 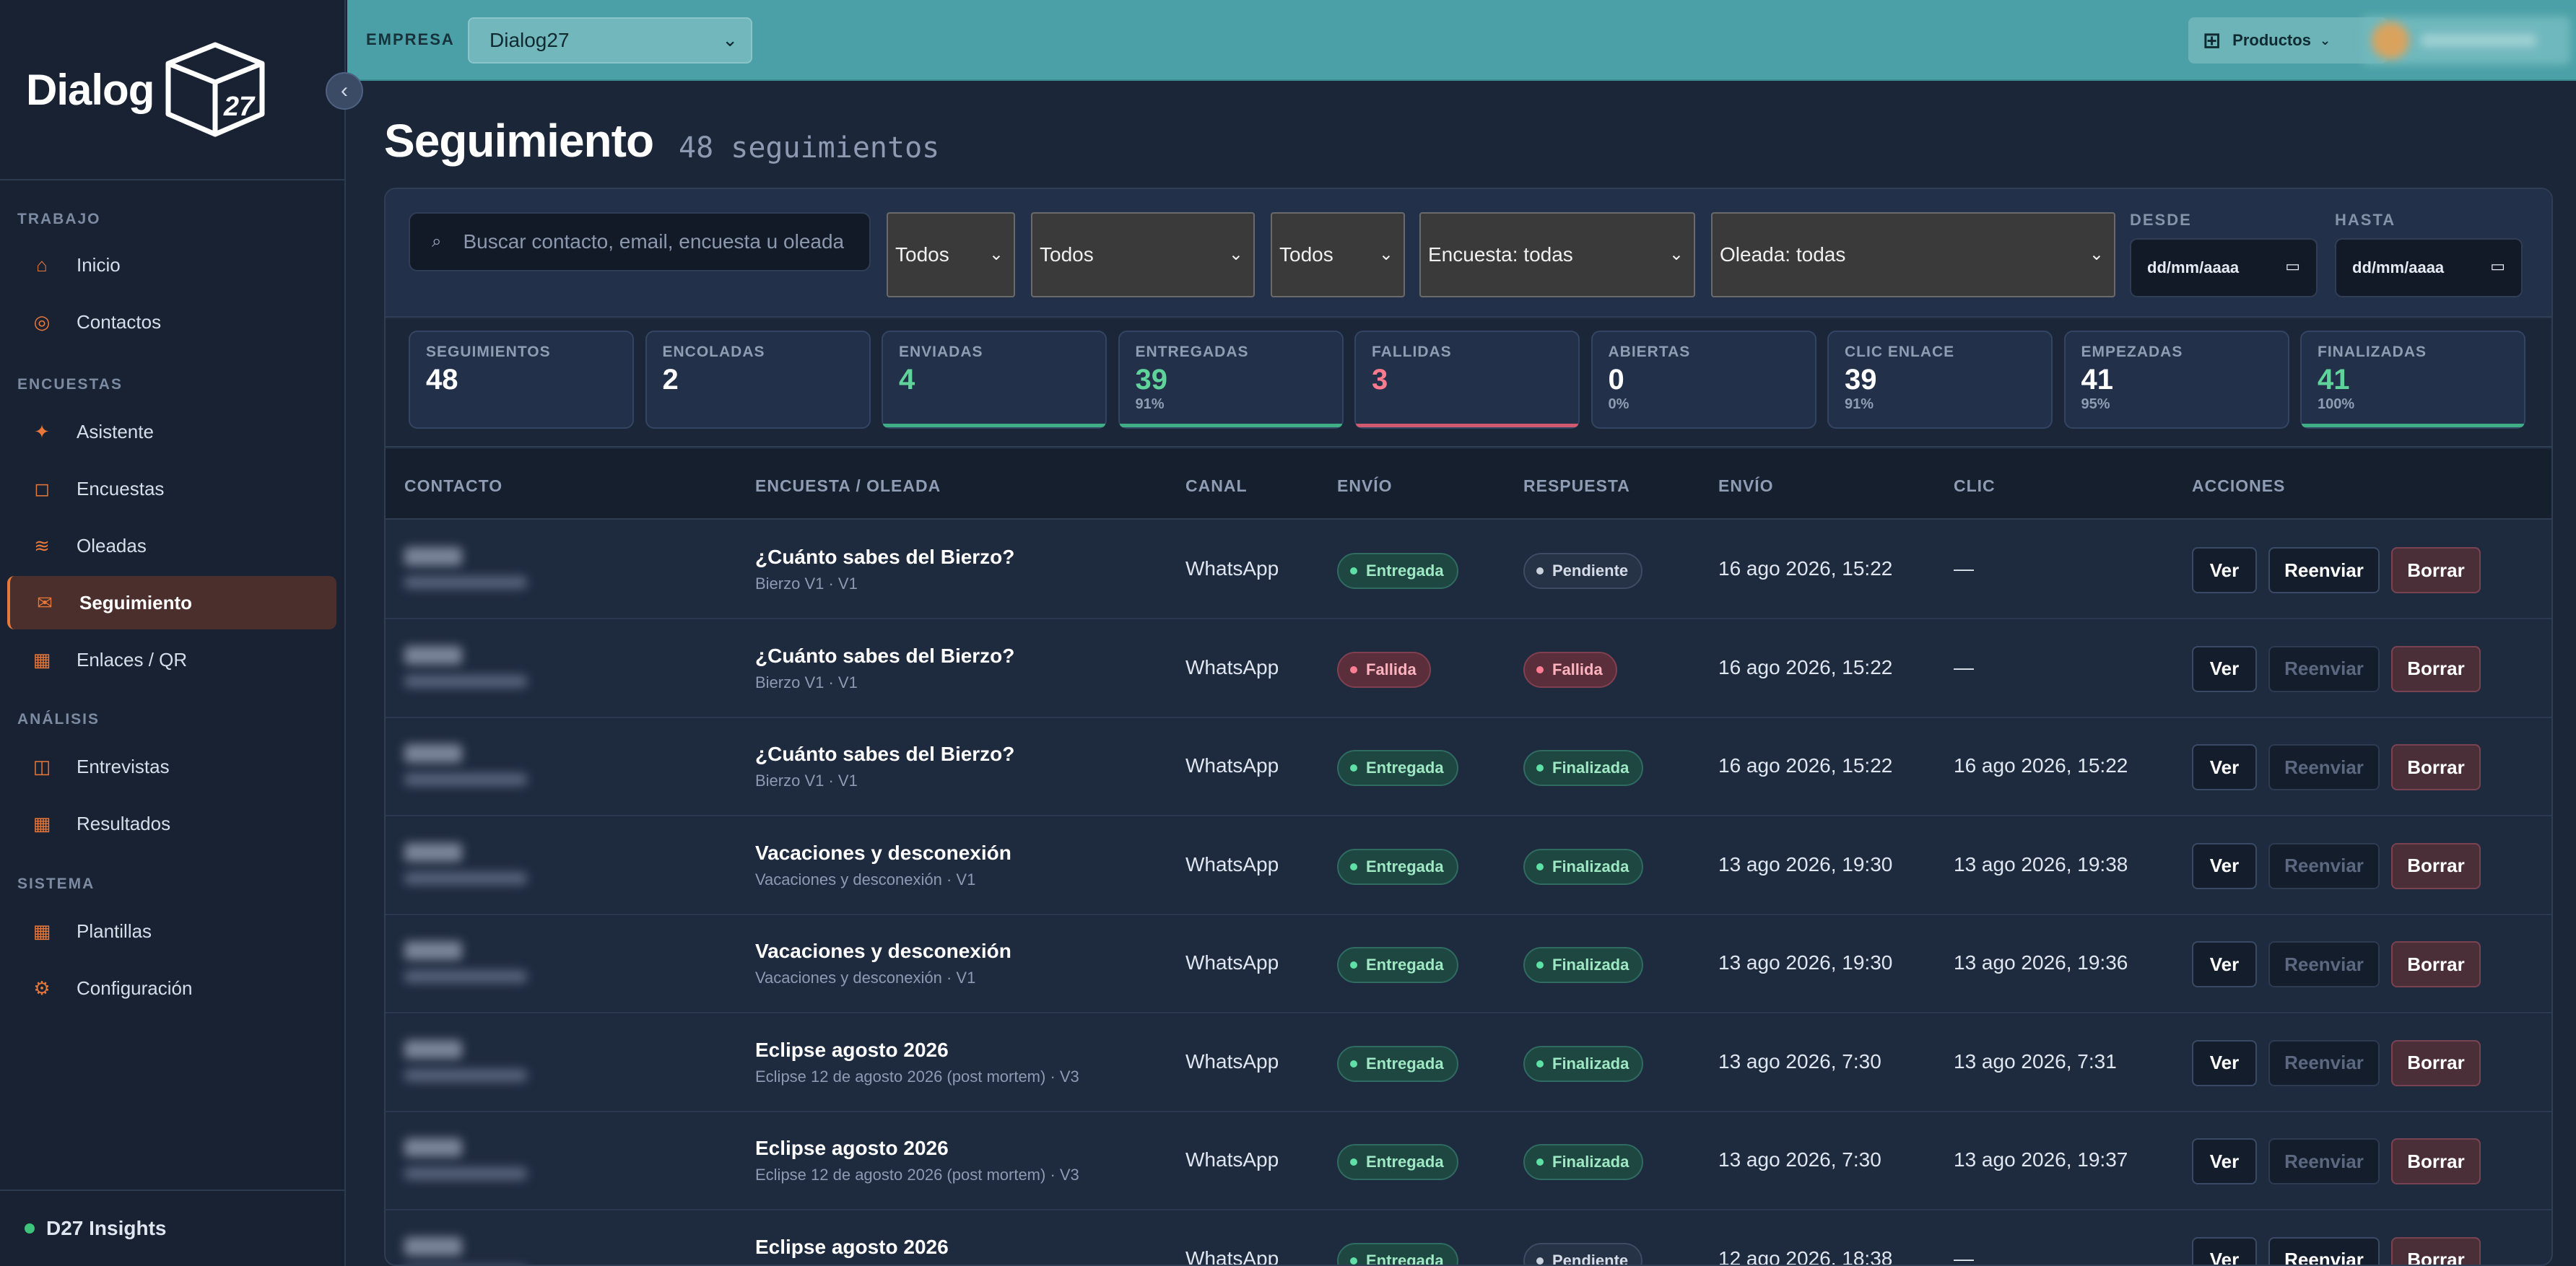 What do you see at coordinates (171, 766) in the screenshot?
I see `sidebar-item-entrevistas: ◫ Entrevistas` at bounding box center [171, 766].